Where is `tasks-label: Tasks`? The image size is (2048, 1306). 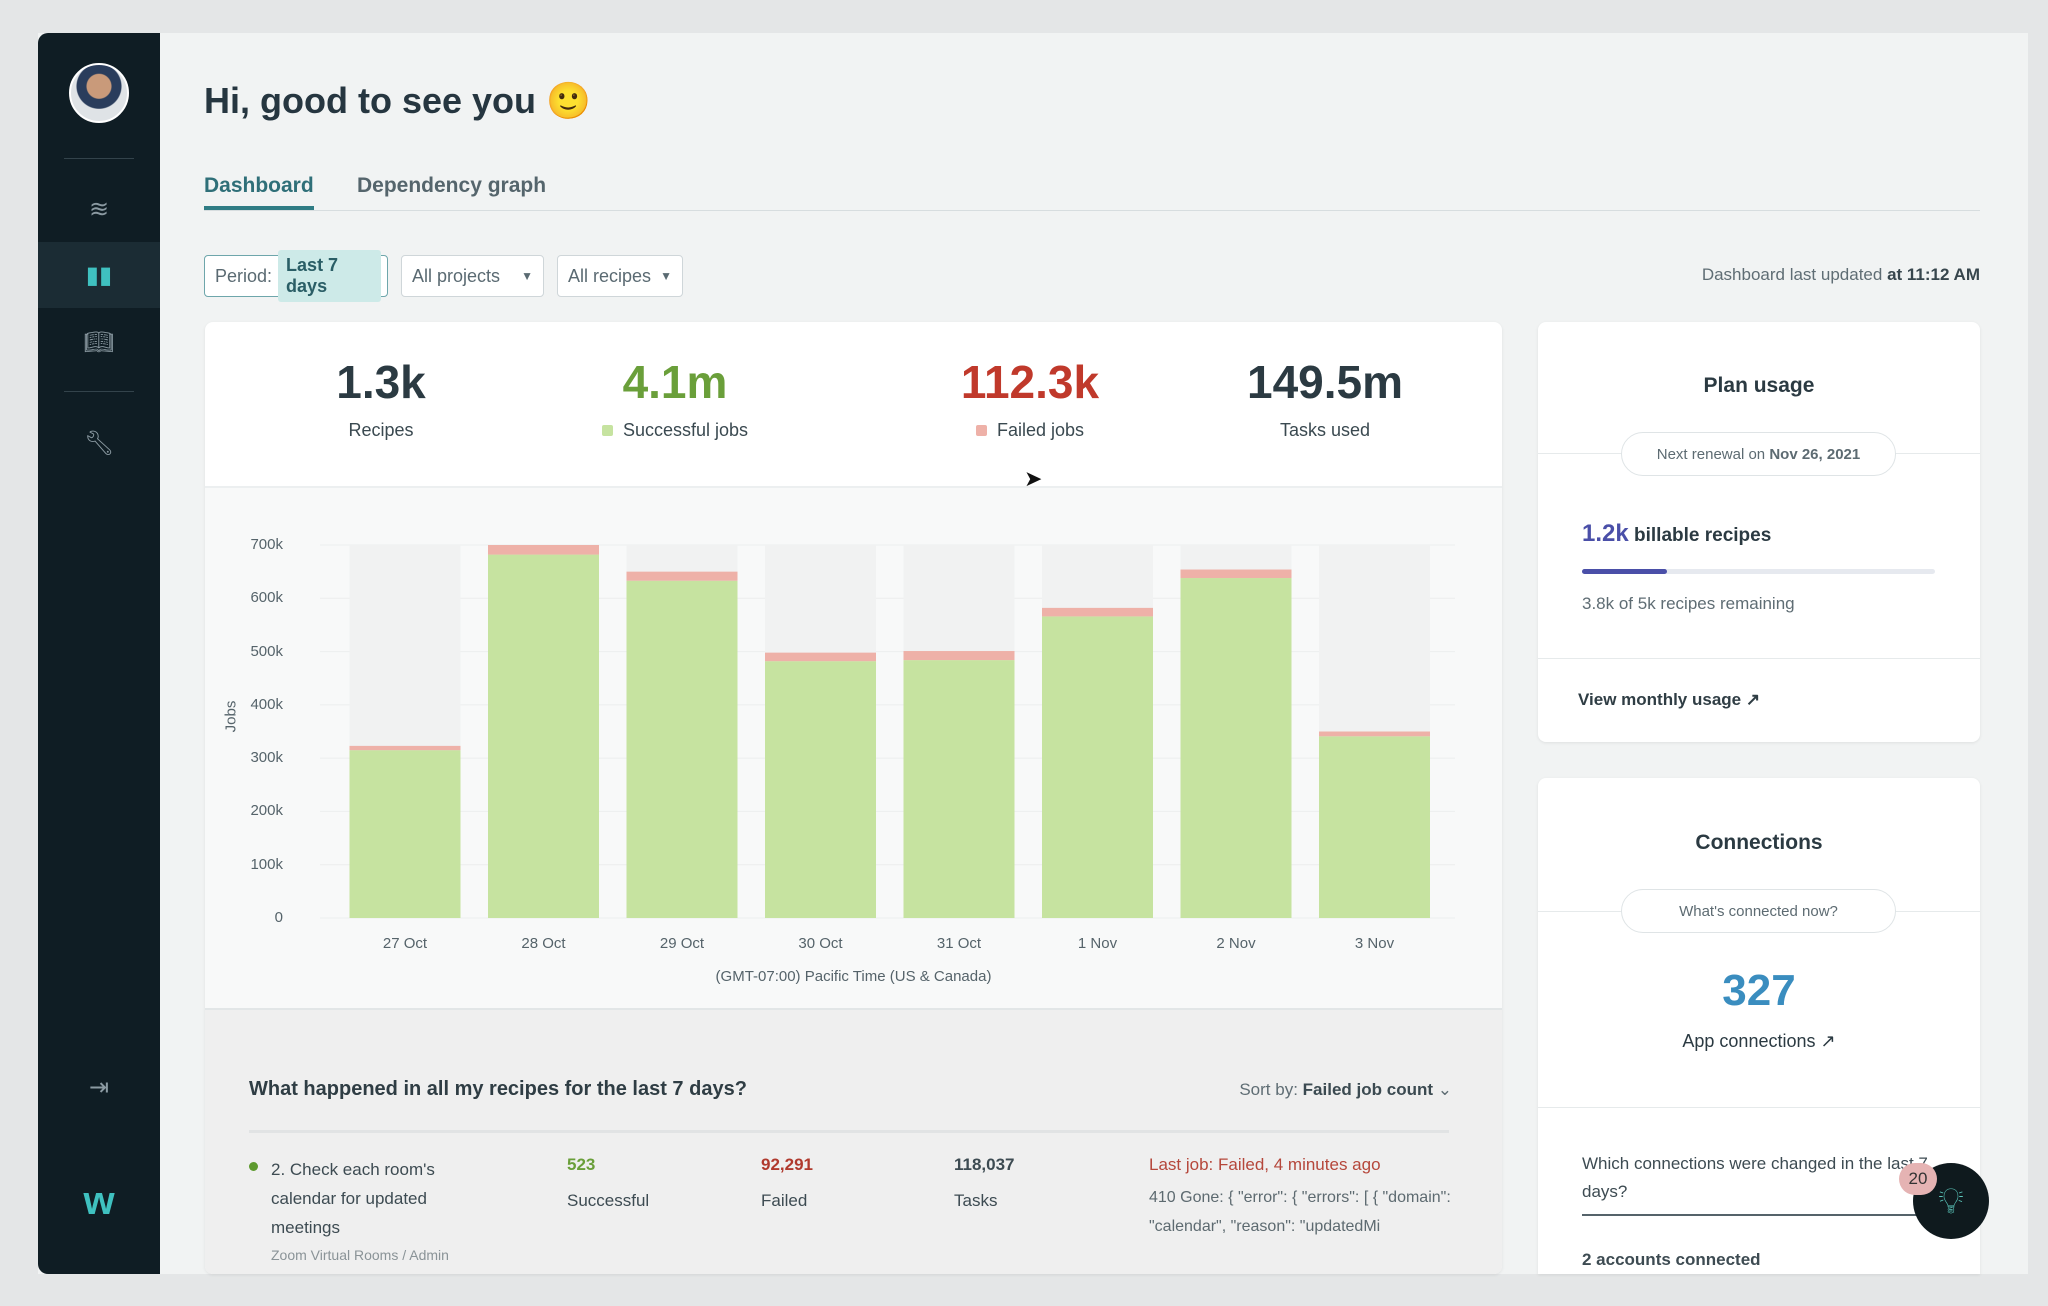 tasks-label: Tasks is located at coordinates (976, 1200).